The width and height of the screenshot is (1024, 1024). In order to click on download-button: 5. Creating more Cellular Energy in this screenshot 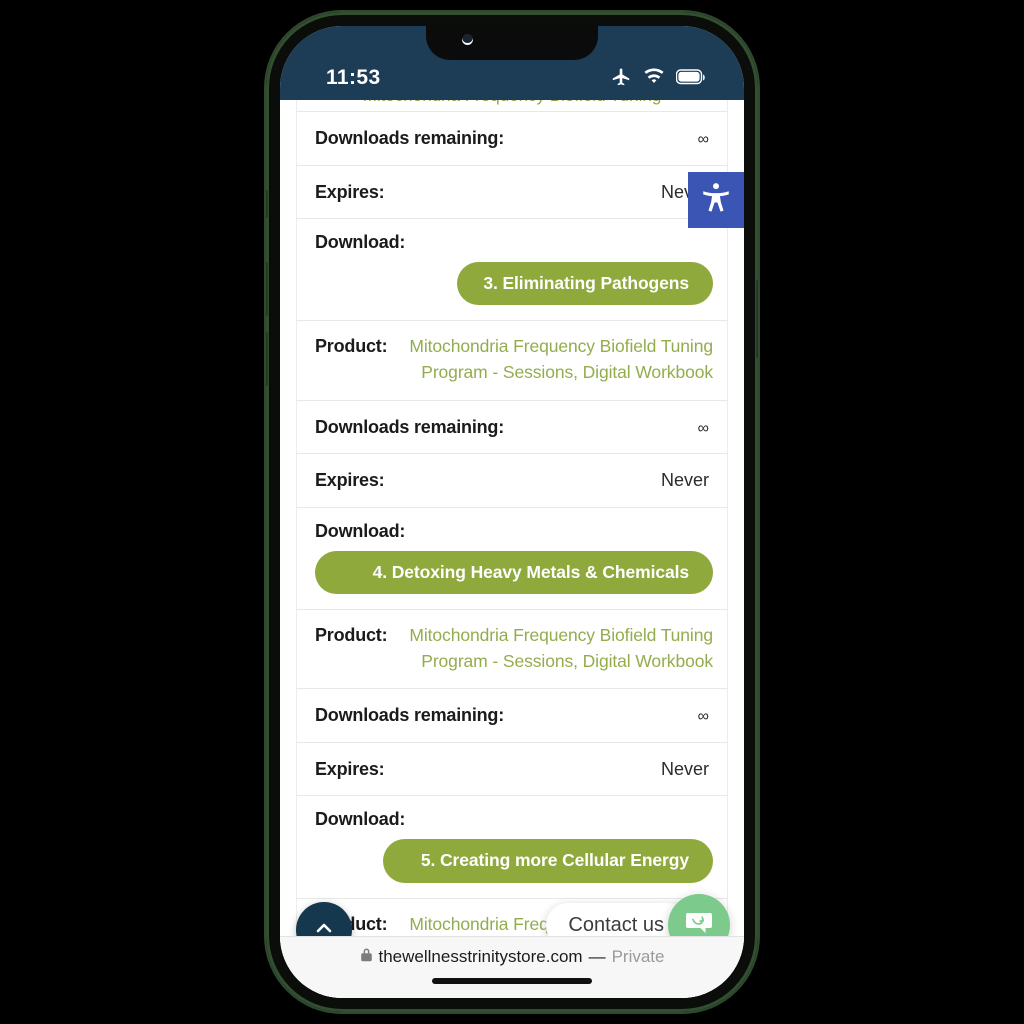, I will do `click(548, 861)`.